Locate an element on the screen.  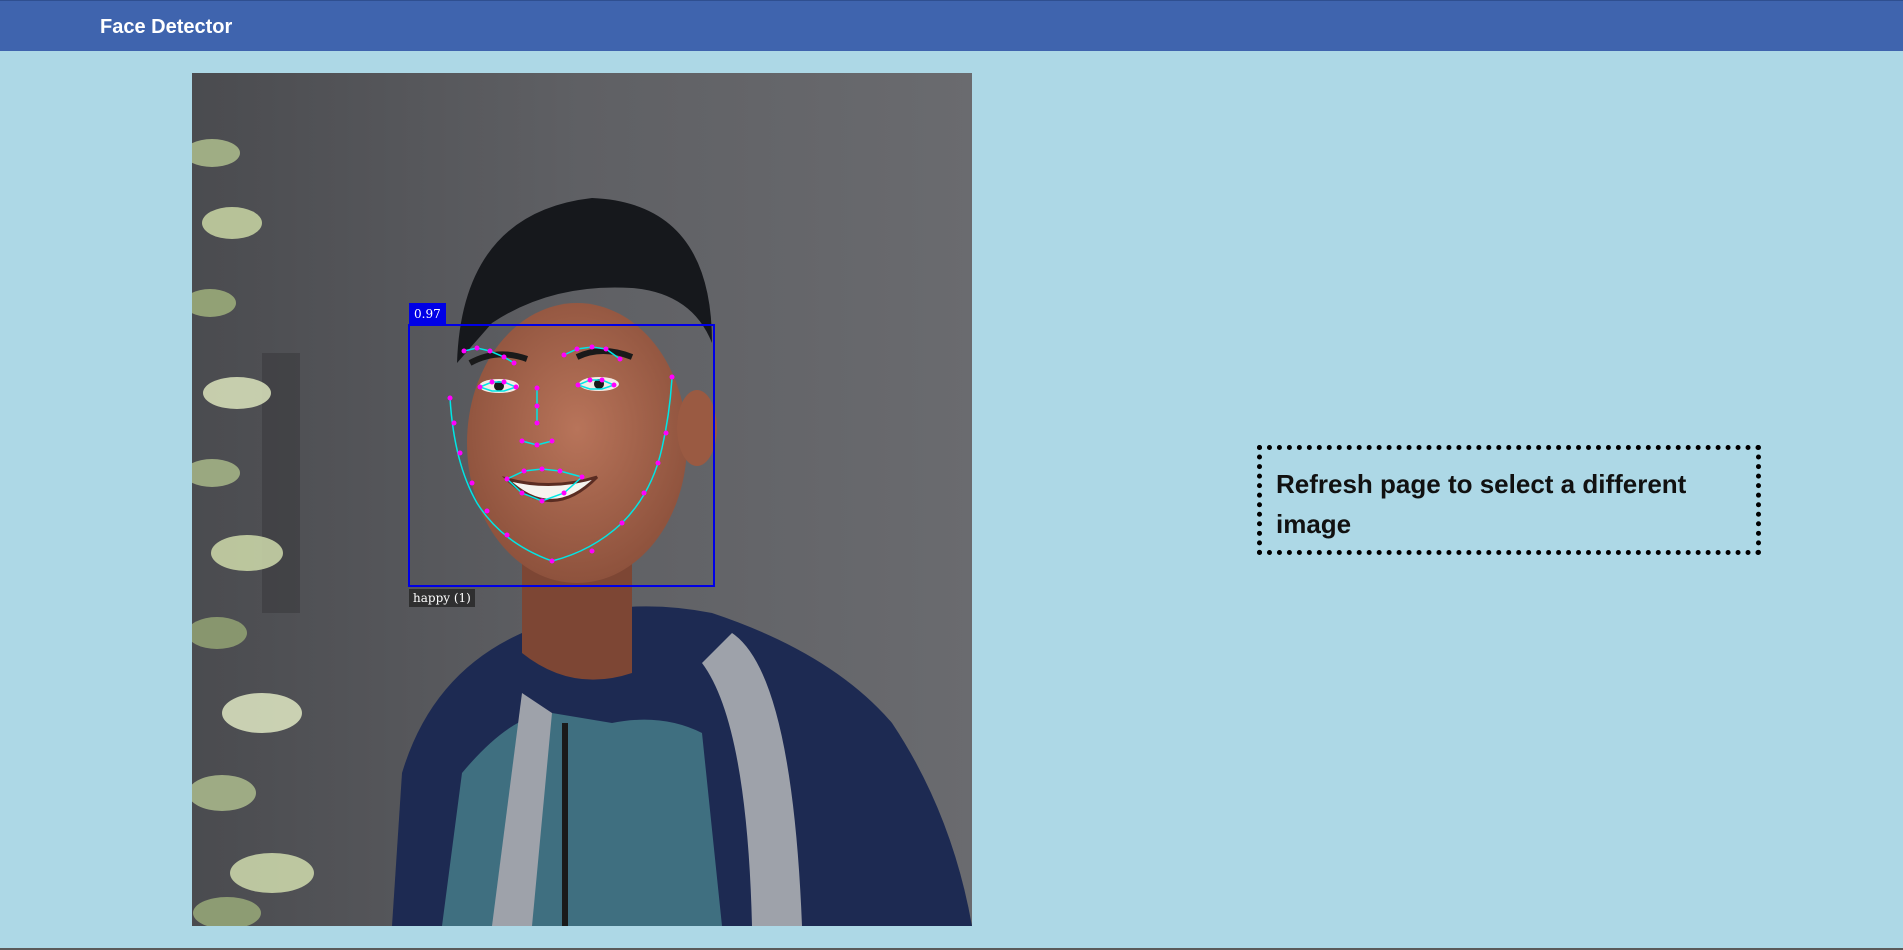
landmark-lines is located at coordinates (561, 454).